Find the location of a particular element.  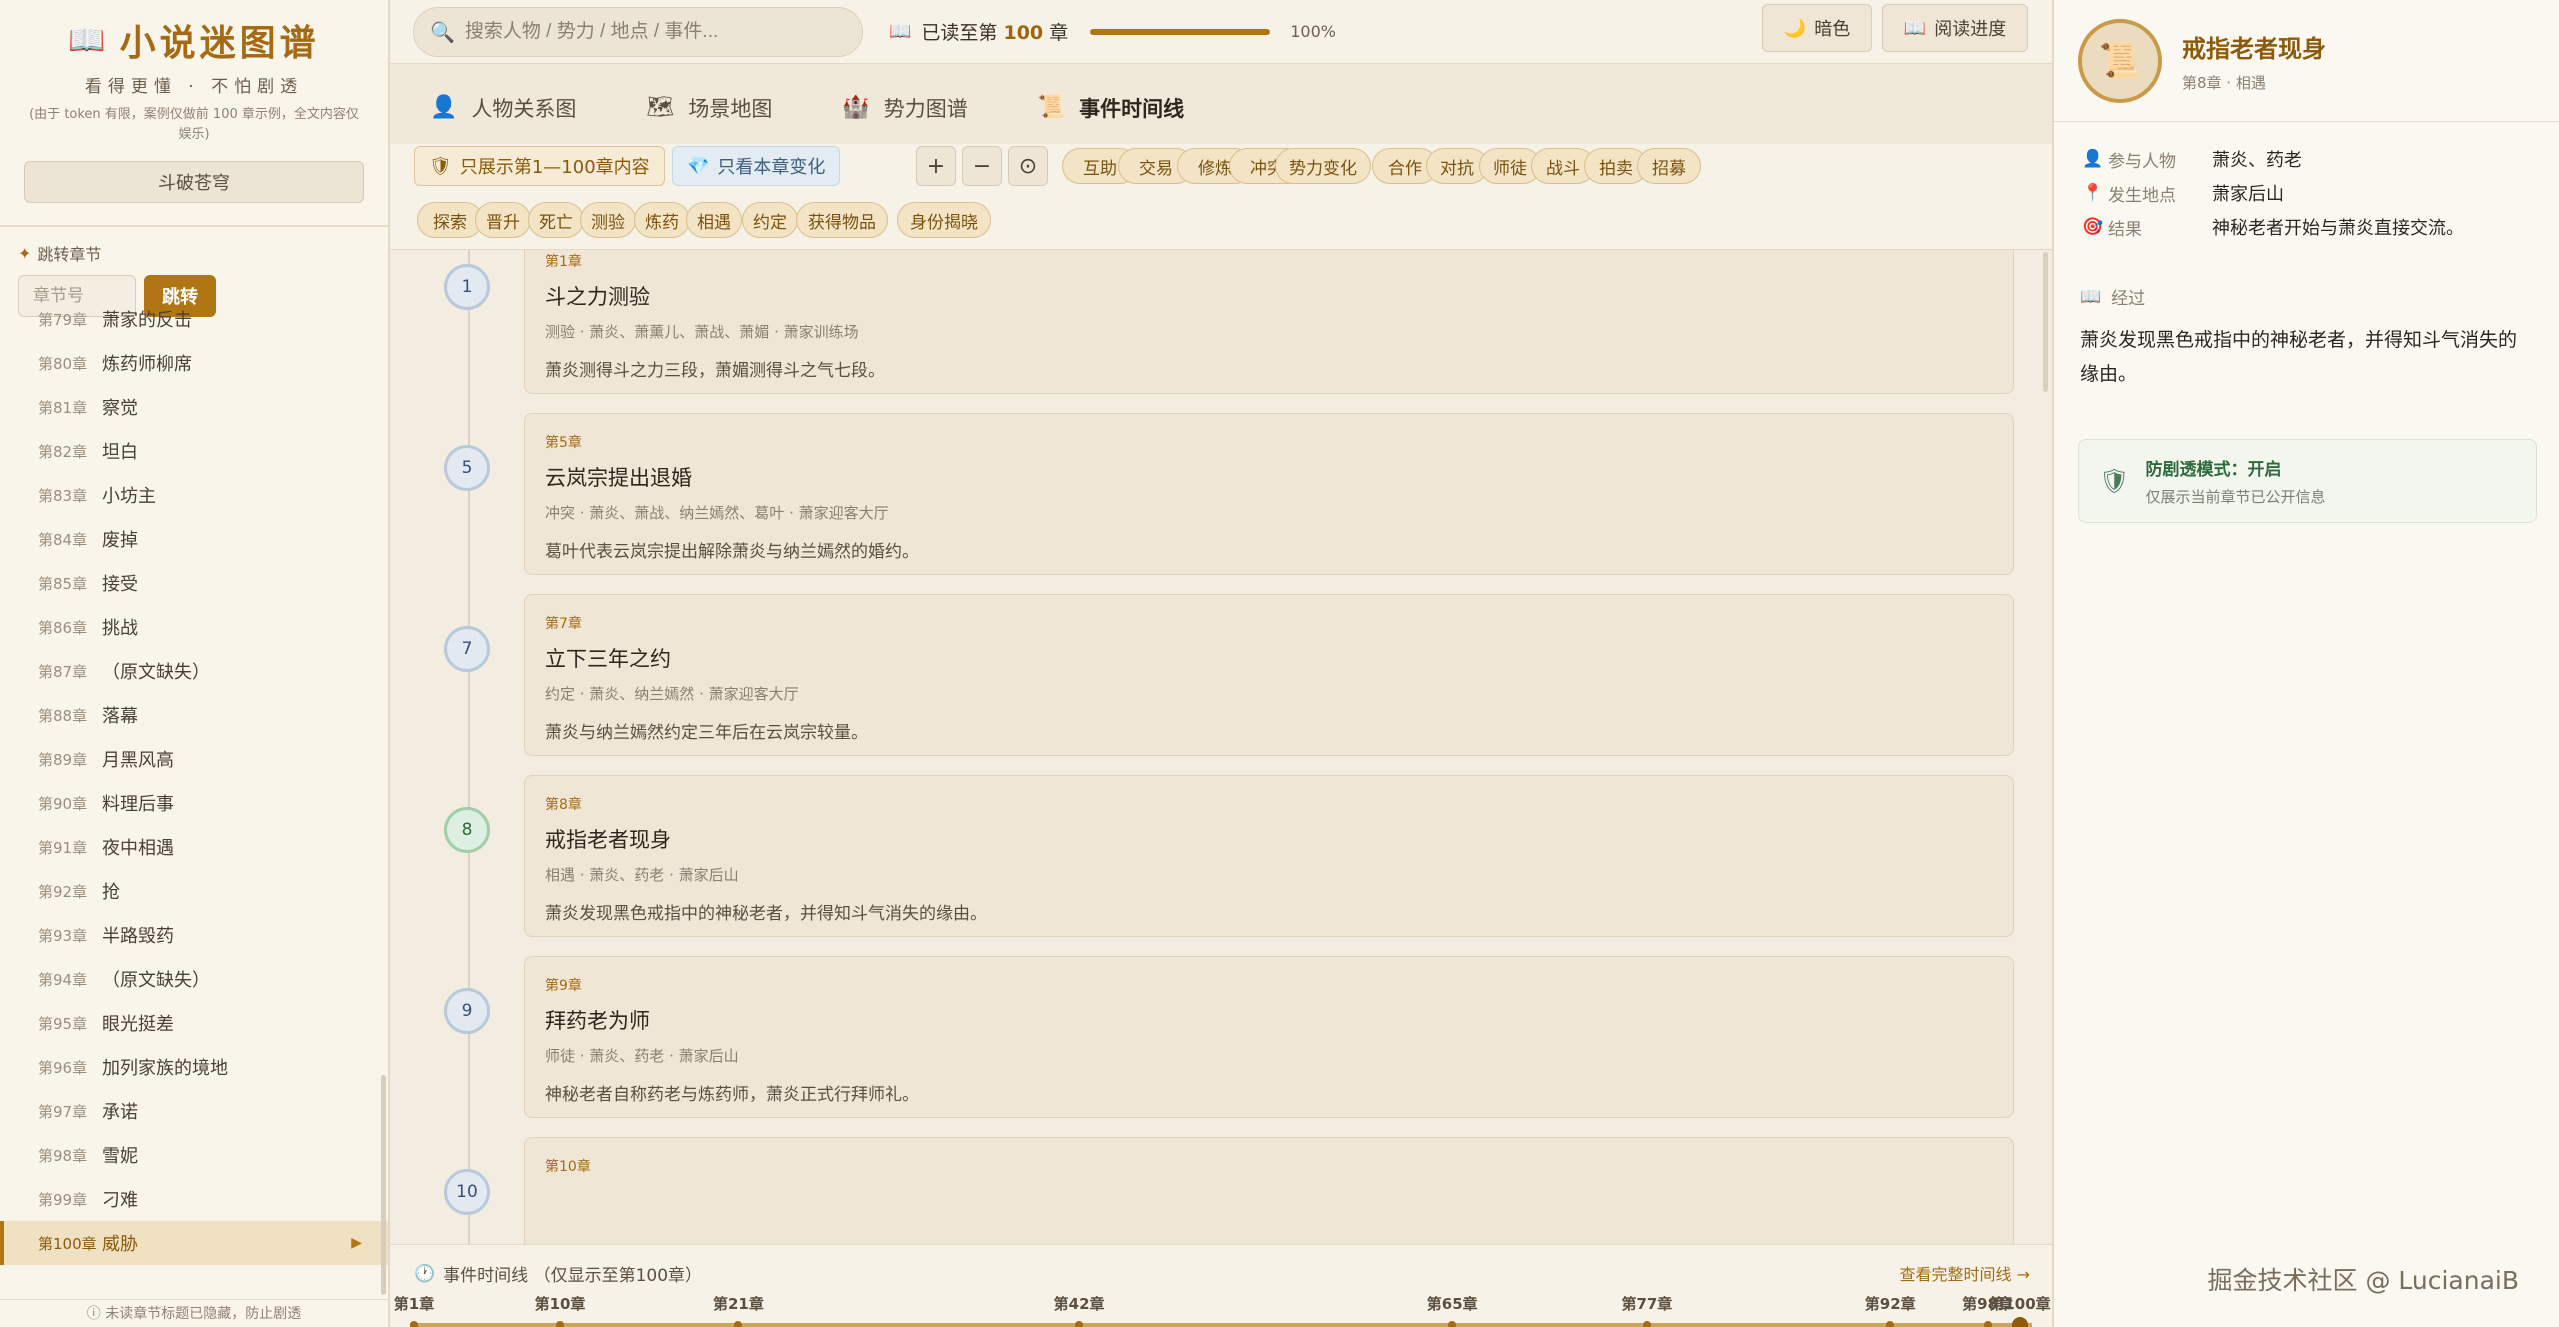

timeline-node: 9 is located at coordinates (467, 1011).